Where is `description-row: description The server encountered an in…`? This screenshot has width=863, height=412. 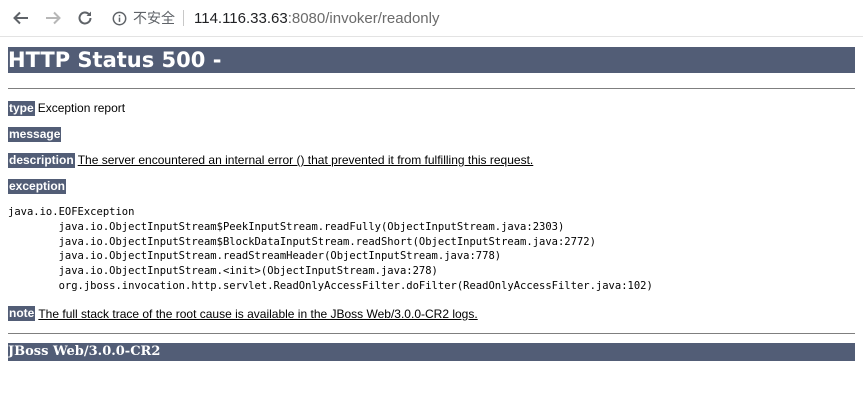 description-row: description The server encountered an in… is located at coordinates (431, 160).